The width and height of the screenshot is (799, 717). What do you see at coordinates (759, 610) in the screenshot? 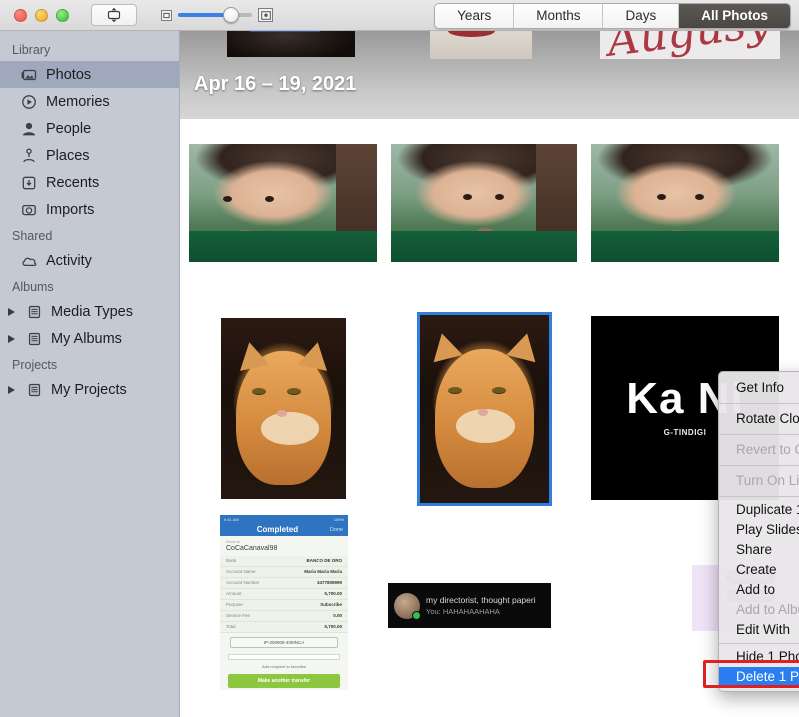
I see `menu-item-add-to-album: Add to Album` at bounding box center [759, 610].